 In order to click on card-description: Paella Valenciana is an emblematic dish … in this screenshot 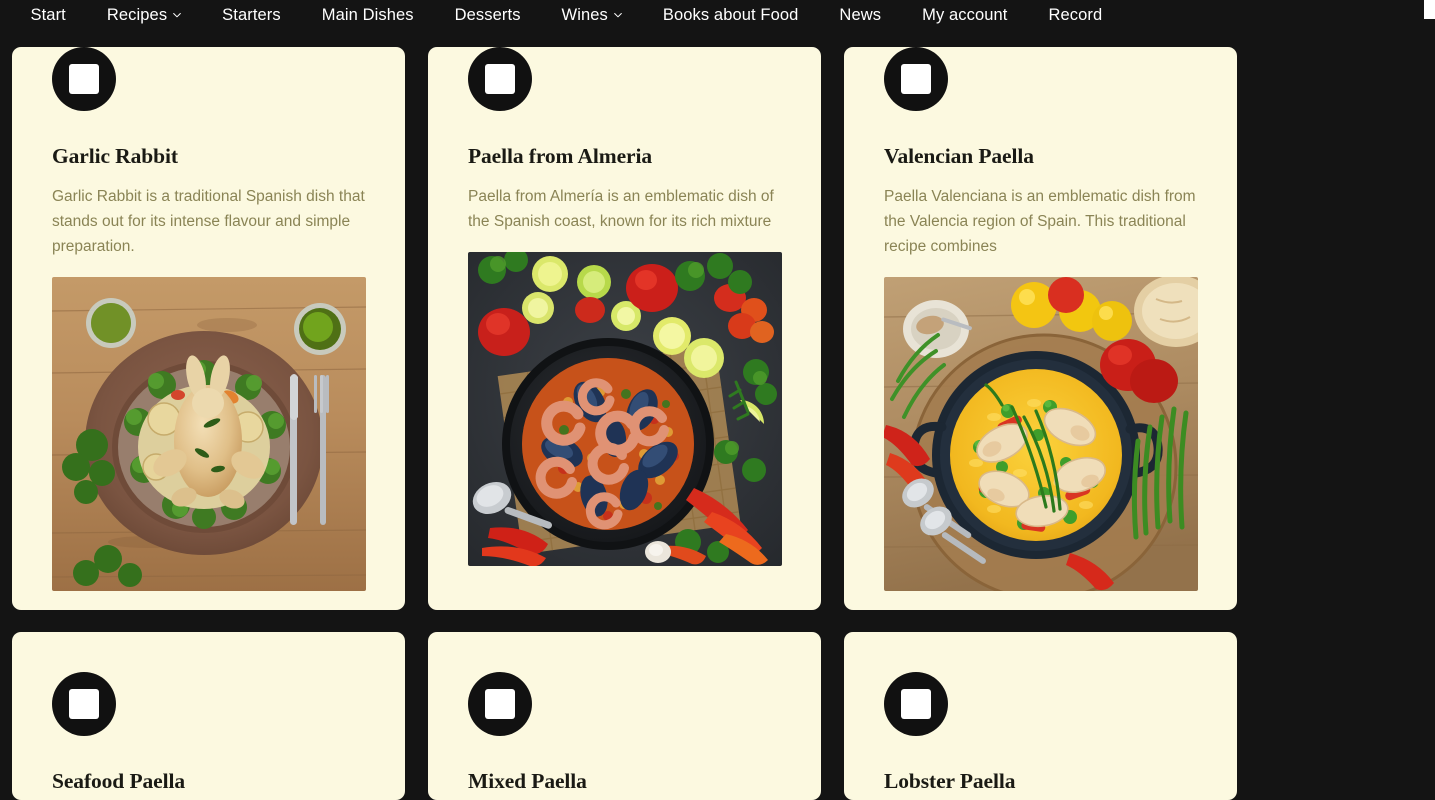, I will do `click(1040, 221)`.